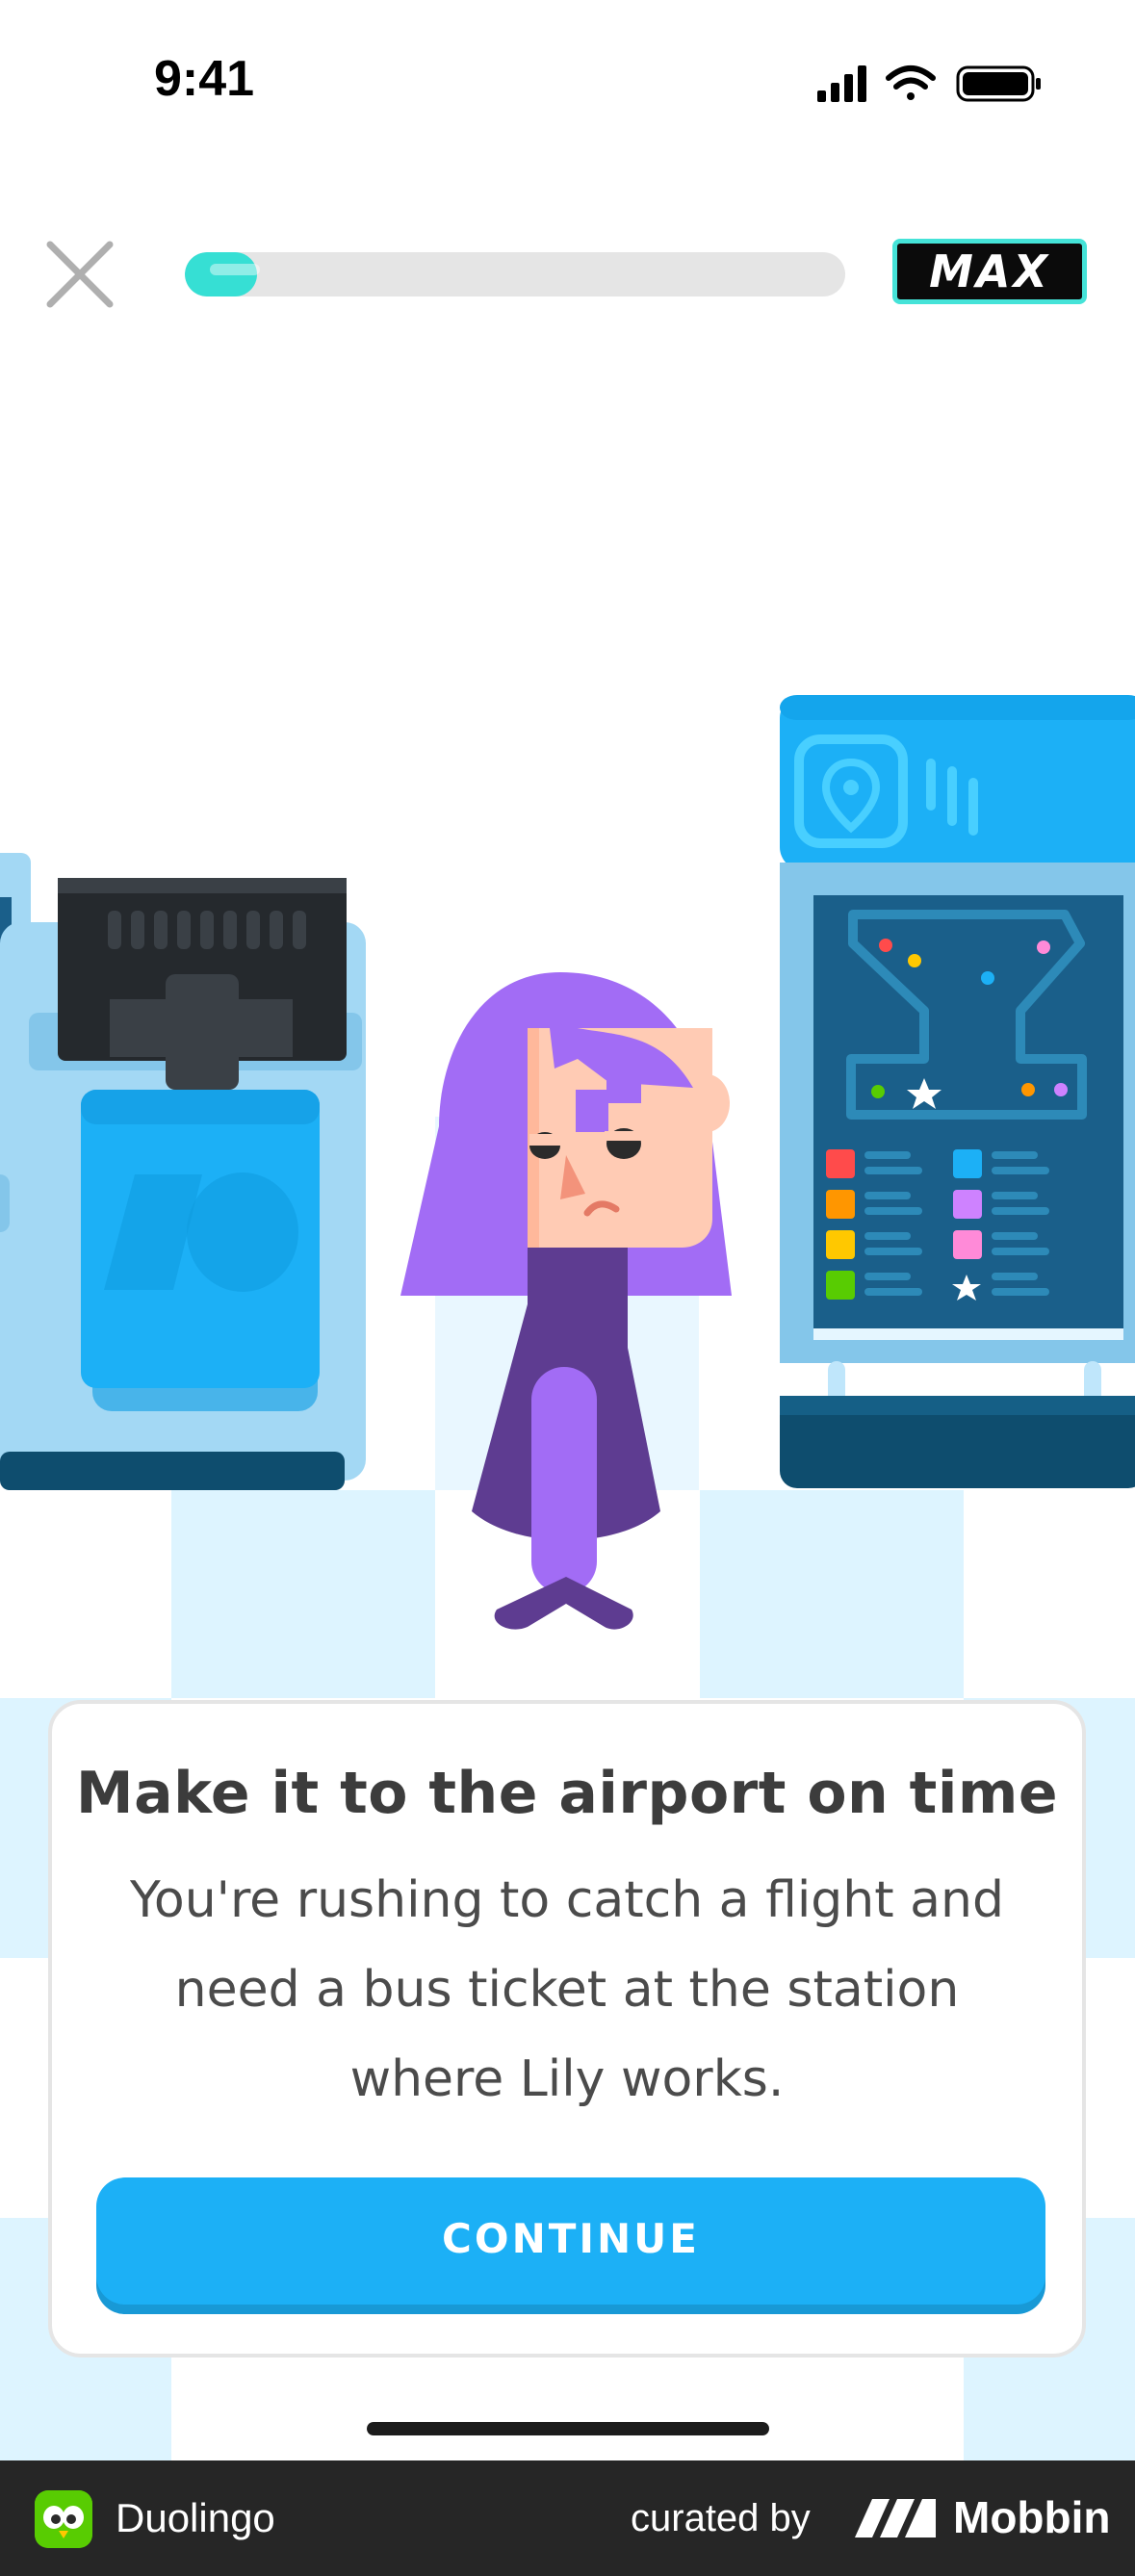 This screenshot has width=1135, height=2576. I want to click on close-button, so click(79, 275).